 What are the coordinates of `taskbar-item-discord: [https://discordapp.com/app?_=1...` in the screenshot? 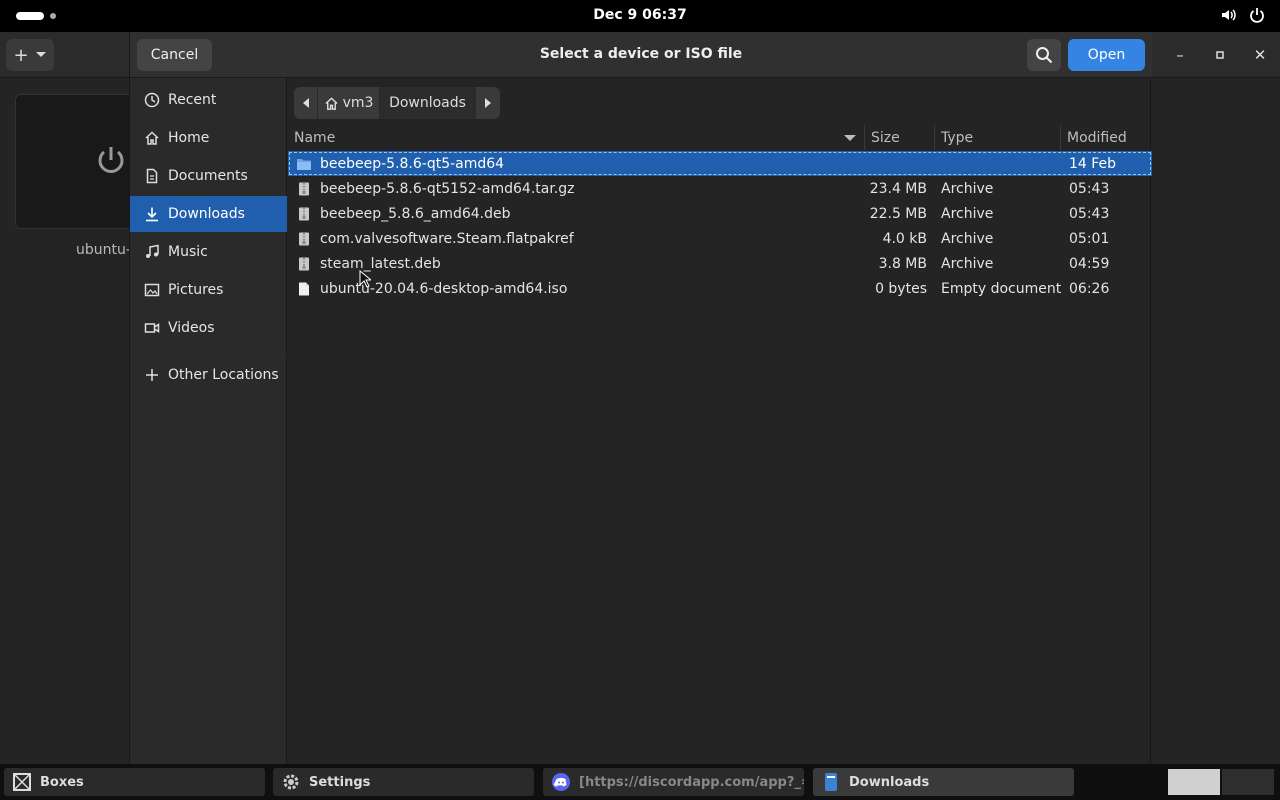 It's located at (673, 782).